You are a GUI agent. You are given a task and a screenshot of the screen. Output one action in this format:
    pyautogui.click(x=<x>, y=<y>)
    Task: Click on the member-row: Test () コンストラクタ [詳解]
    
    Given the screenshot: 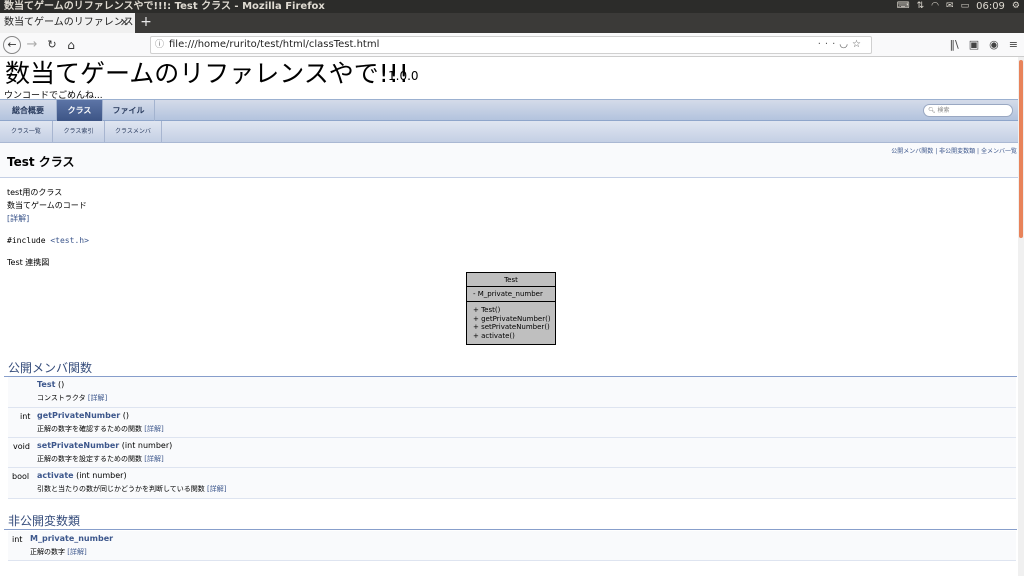 What is the action you would take?
    pyautogui.click(x=512, y=392)
    